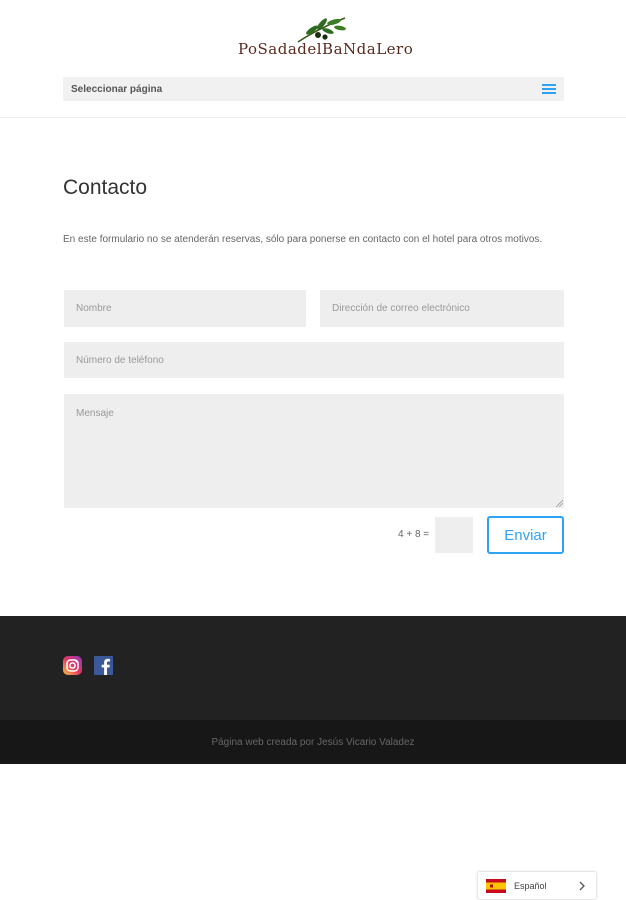  What do you see at coordinates (314, 360) in the screenshot?
I see `phone-field: Número de teléfono` at bounding box center [314, 360].